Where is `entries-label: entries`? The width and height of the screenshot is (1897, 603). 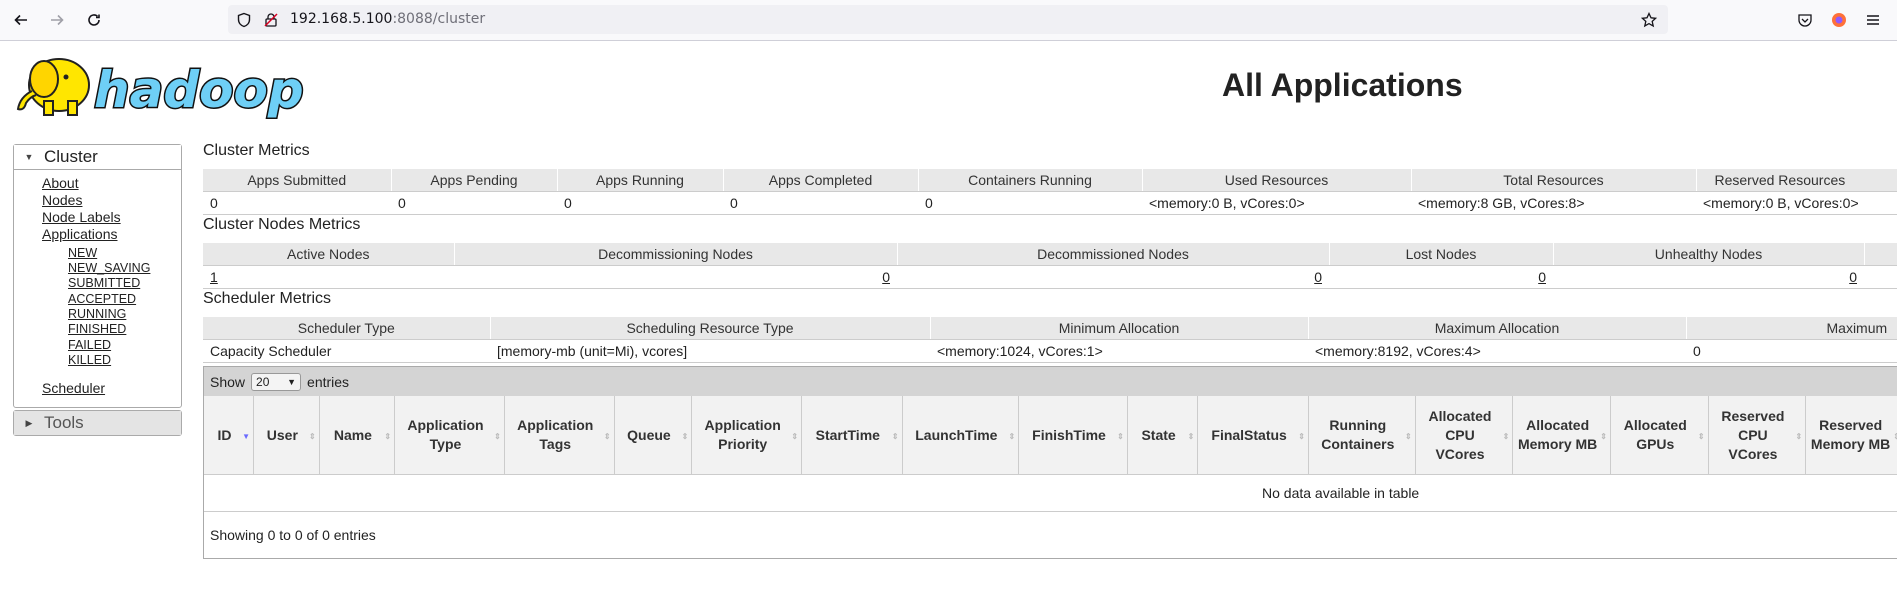
entries-label: entries is located at coordinates (328, 381).